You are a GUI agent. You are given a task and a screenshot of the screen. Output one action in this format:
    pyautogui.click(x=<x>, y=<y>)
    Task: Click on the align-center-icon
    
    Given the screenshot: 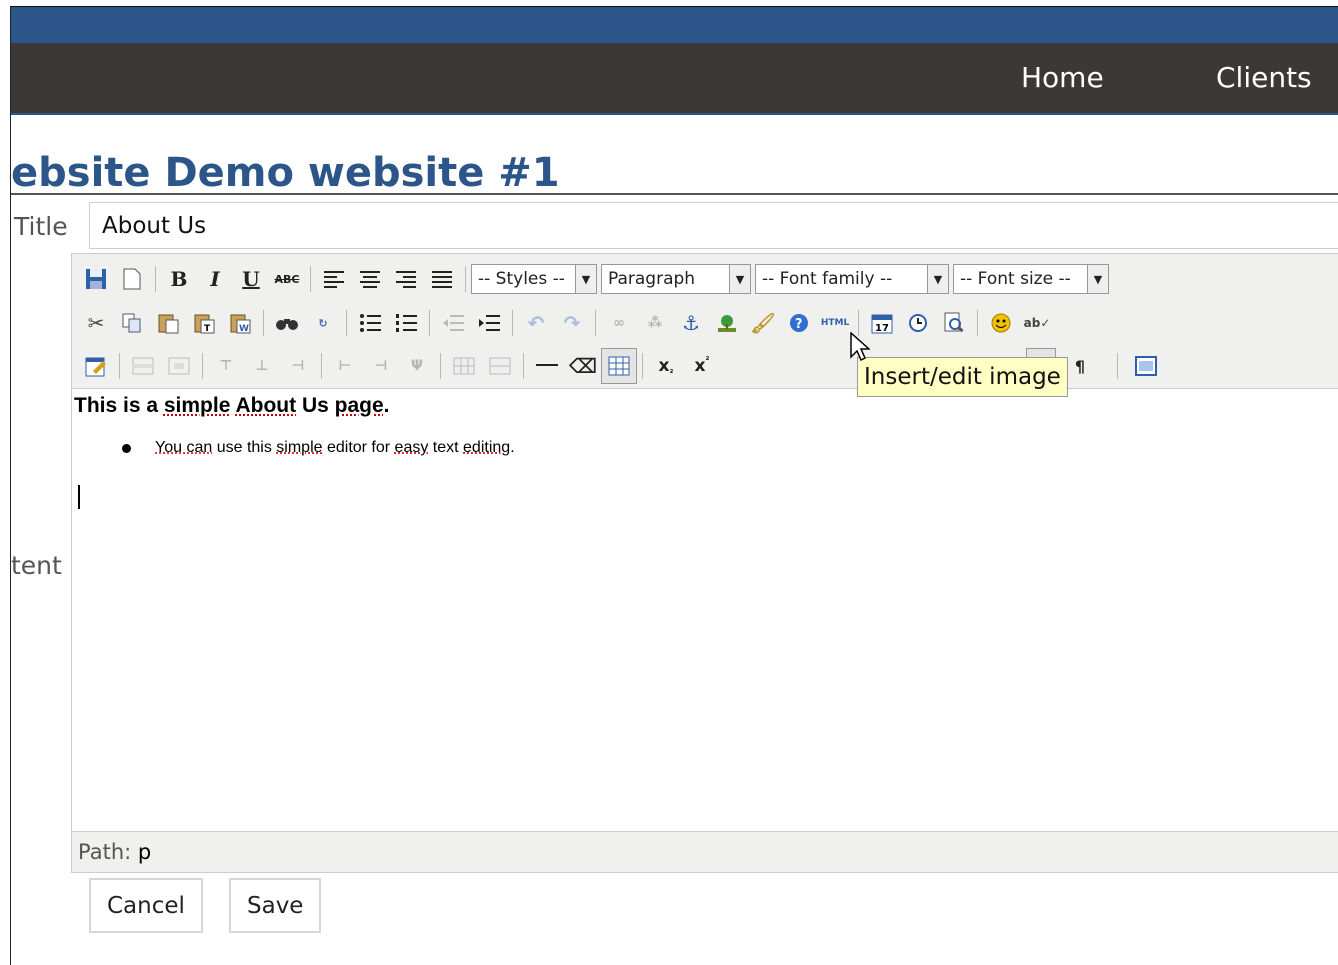 What is the action you would take?
    pyautogui.click(x=370, y=279)
    